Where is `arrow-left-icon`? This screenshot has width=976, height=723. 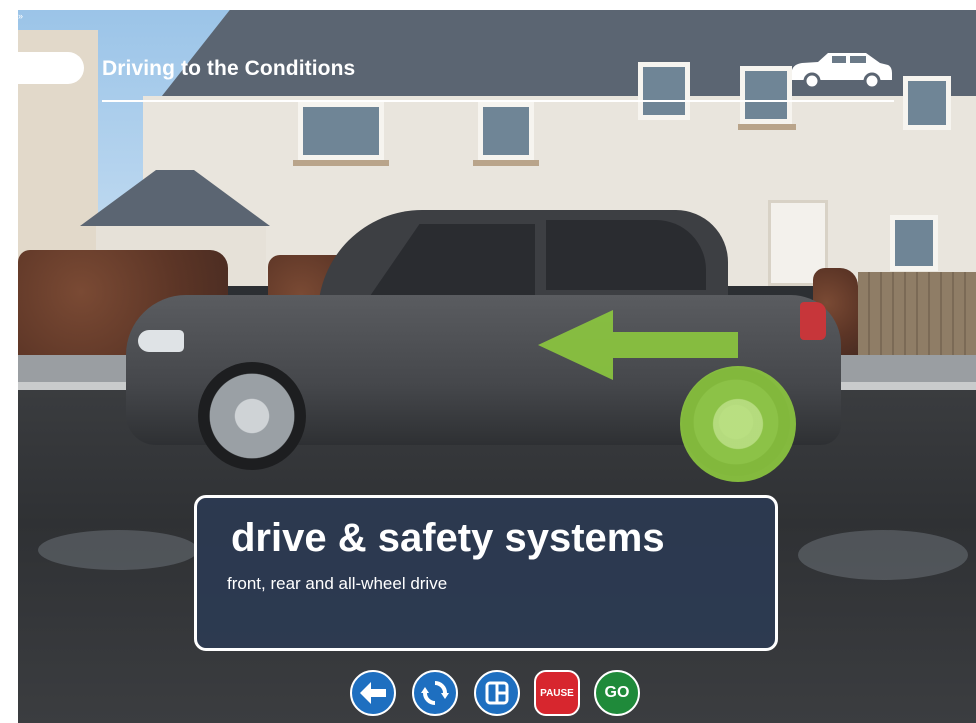 arrow-left-icon is located at coordinates (373, 693).